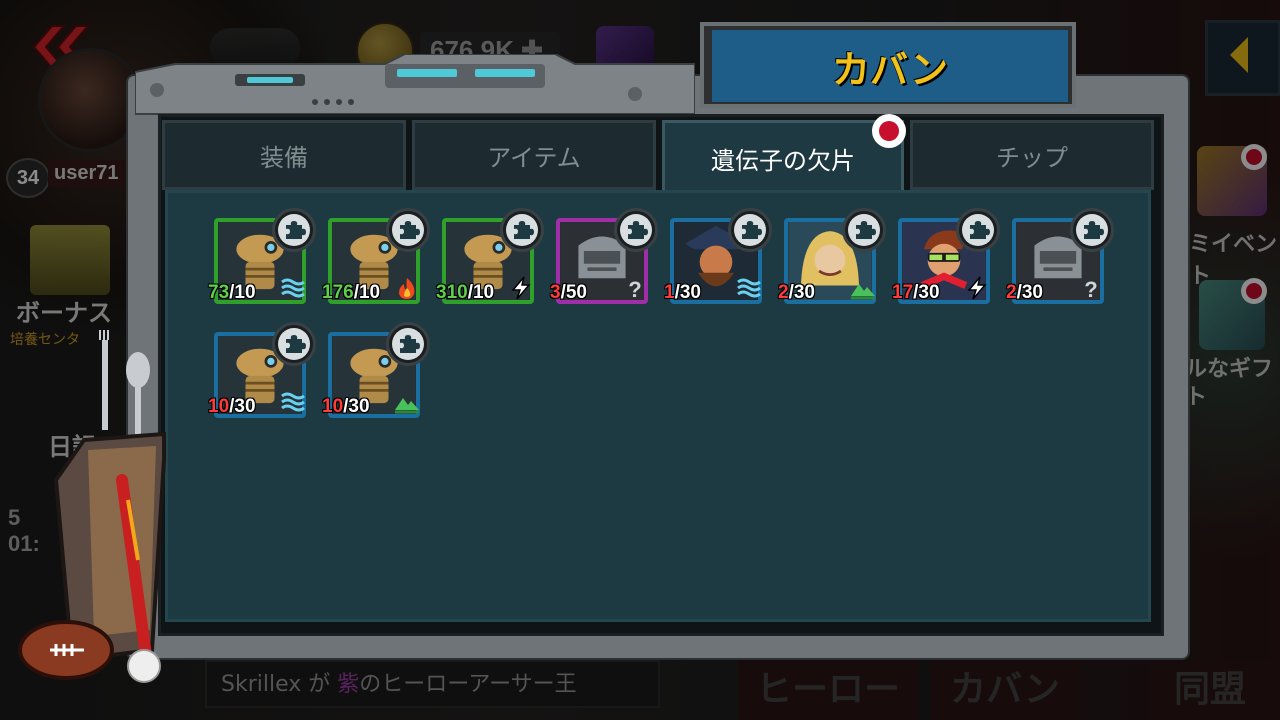 This screenshot has width=1280, height=720. I want to click on fragment-count: 176/10, so click(351, 293).